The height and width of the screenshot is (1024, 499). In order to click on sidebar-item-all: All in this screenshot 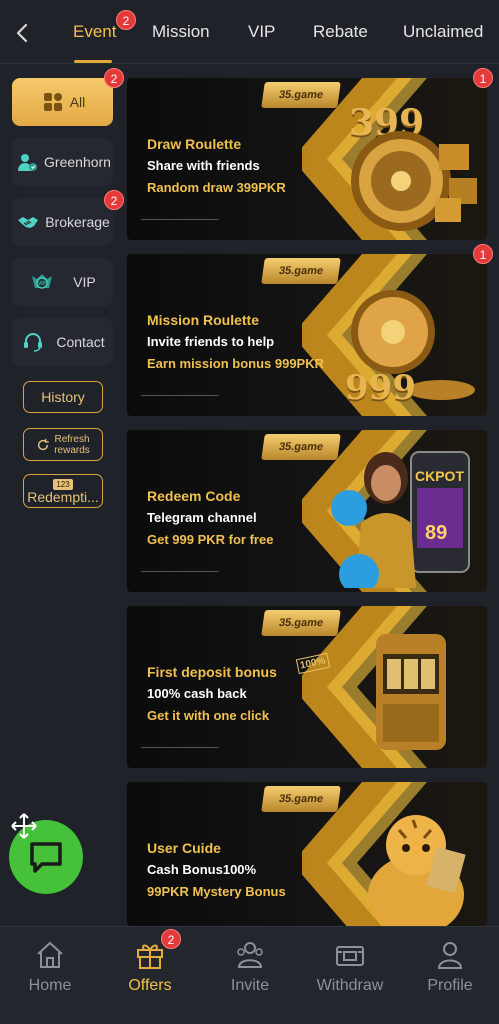, I will do `click(62, 102)`.